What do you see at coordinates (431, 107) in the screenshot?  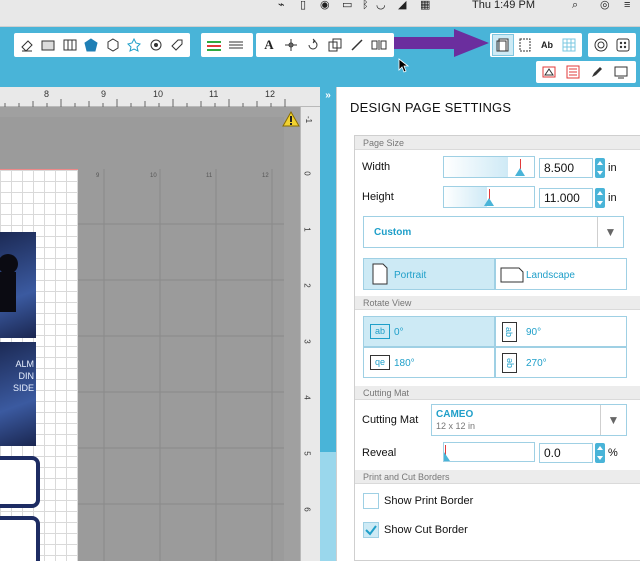 I see `panel-title: DESIGN PAGE SETTINGS` at bounding box center [431, 107].